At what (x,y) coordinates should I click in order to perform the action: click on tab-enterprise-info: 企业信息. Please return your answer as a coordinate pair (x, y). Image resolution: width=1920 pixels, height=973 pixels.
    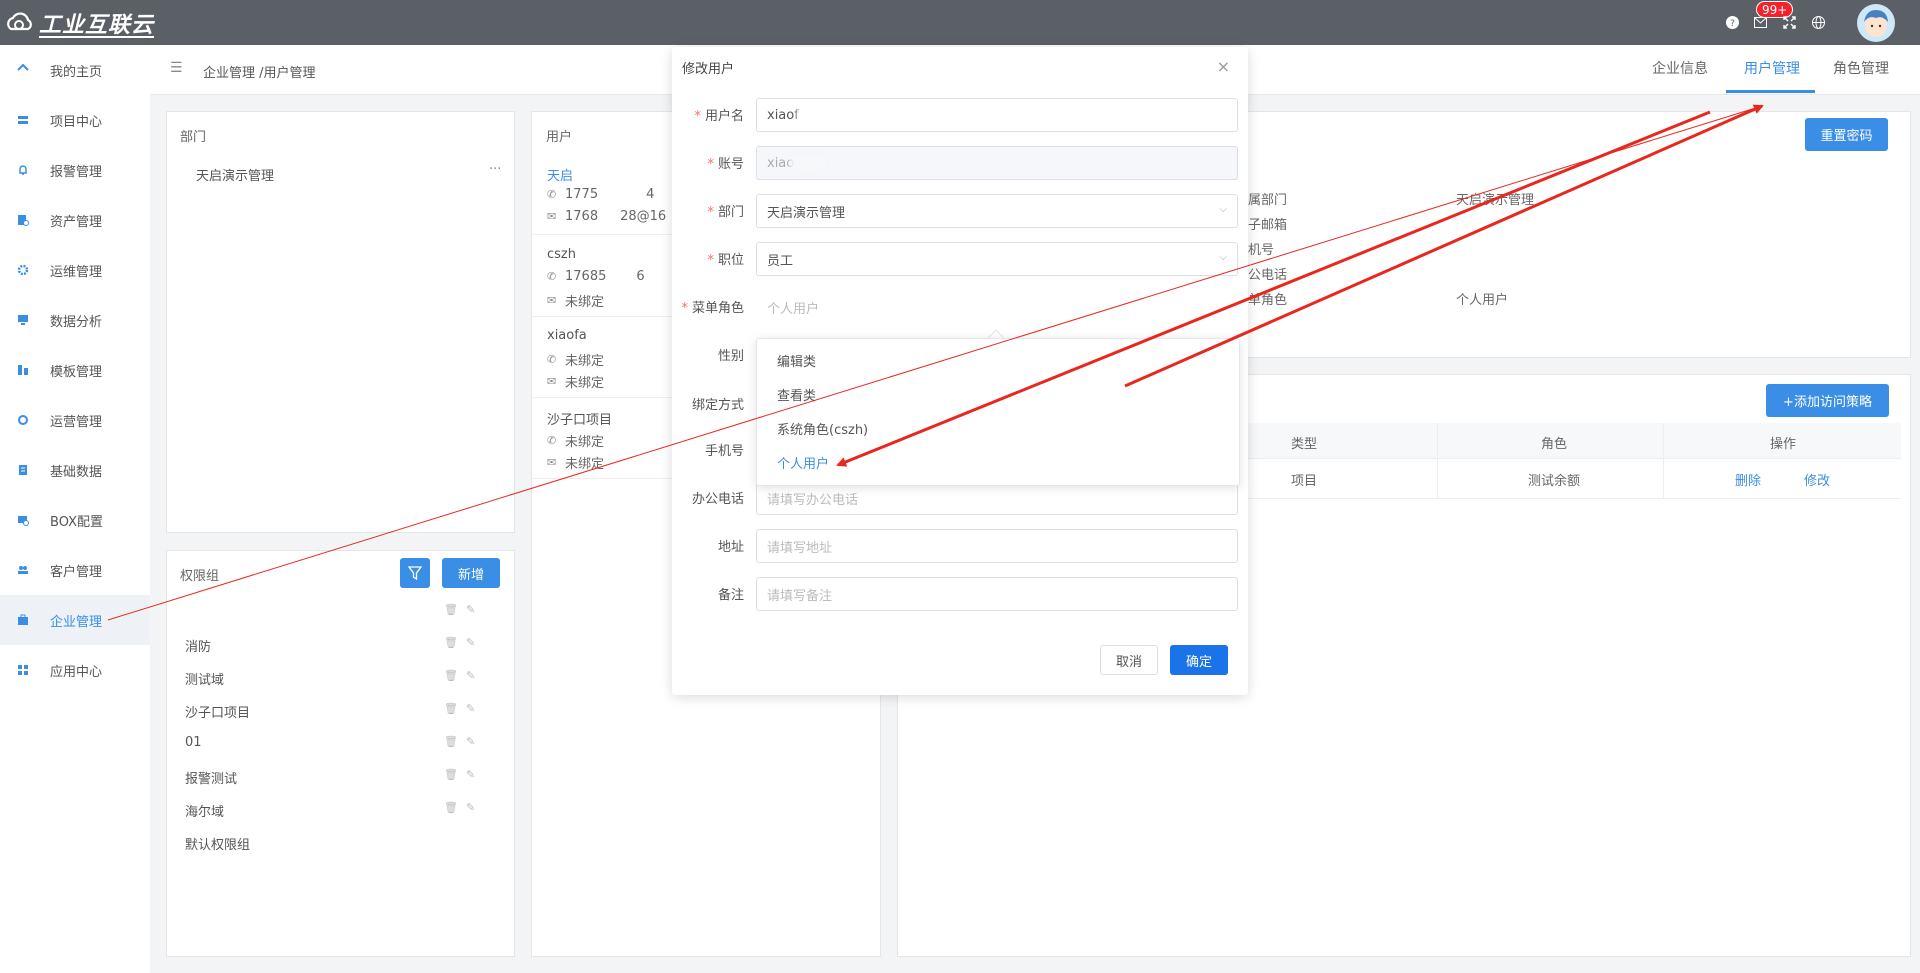
    Looking at the image, I should click on (1680, 68).